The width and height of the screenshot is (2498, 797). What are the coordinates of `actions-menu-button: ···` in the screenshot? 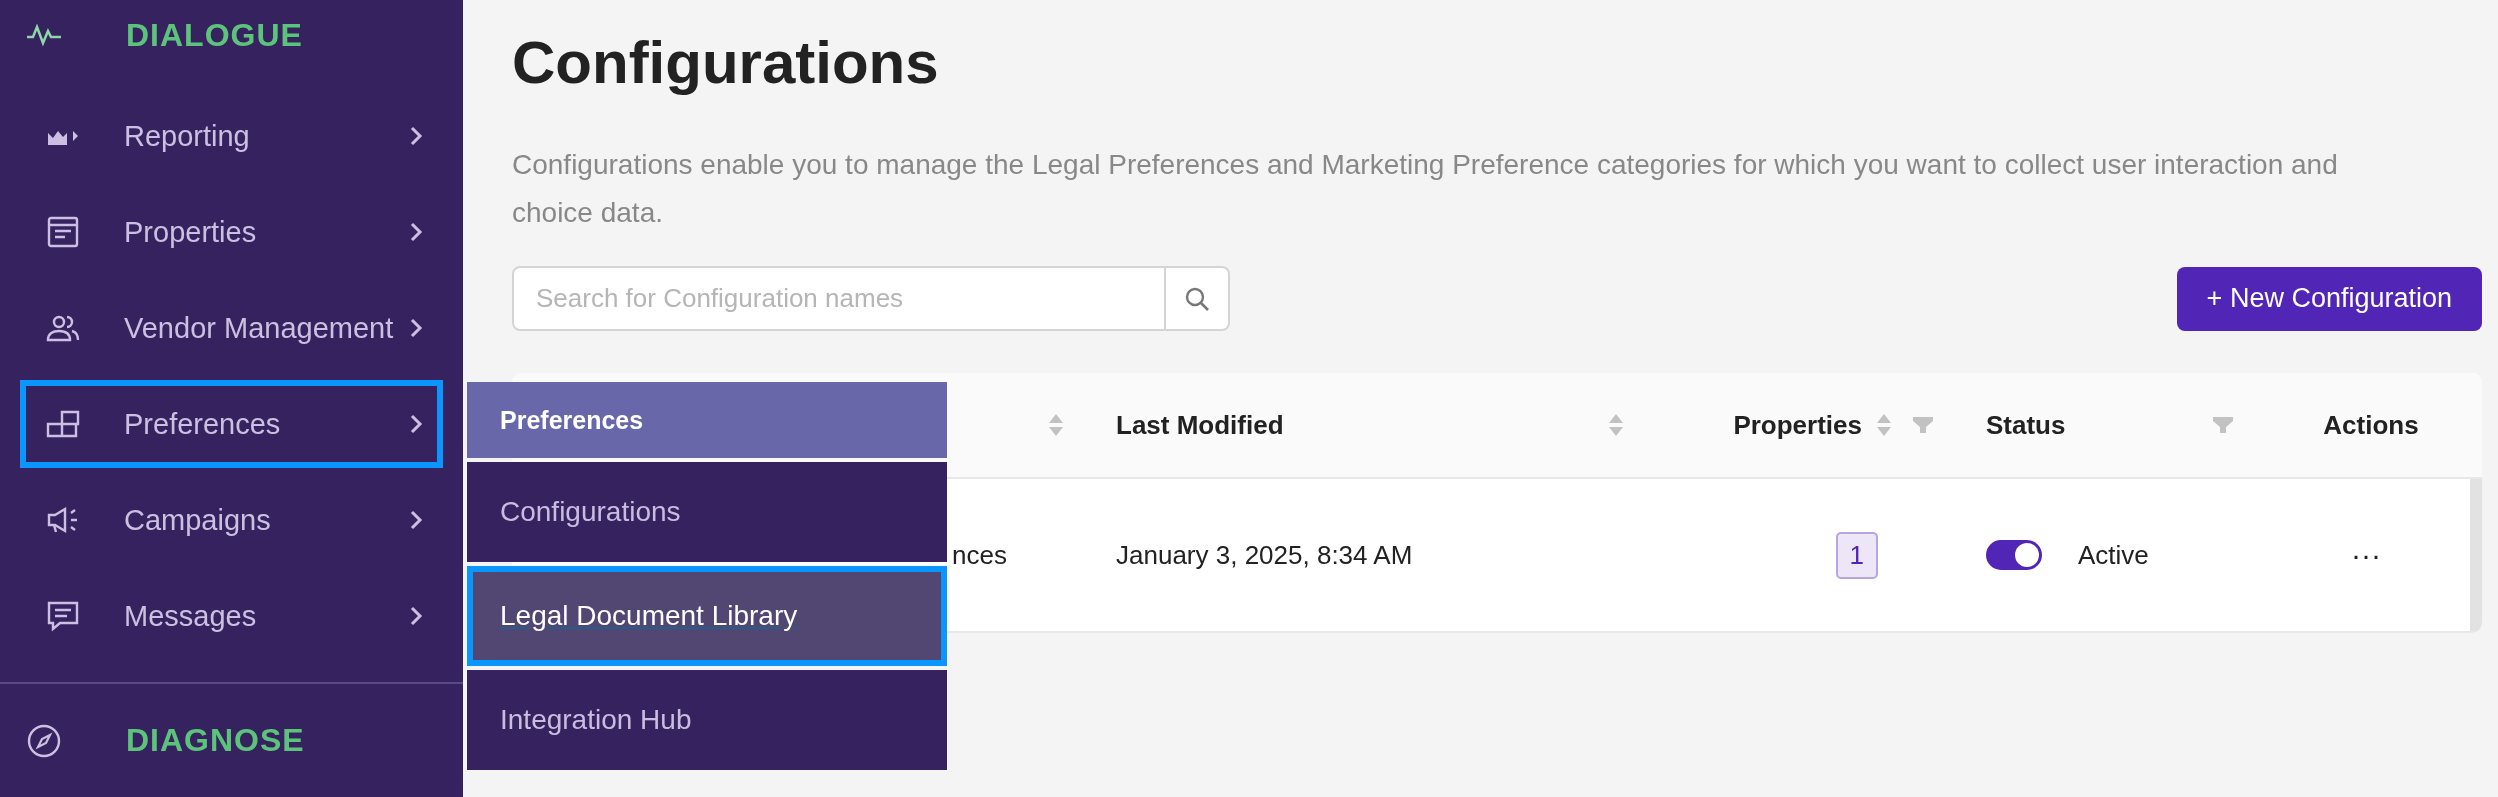 It's located at (2366, 555).